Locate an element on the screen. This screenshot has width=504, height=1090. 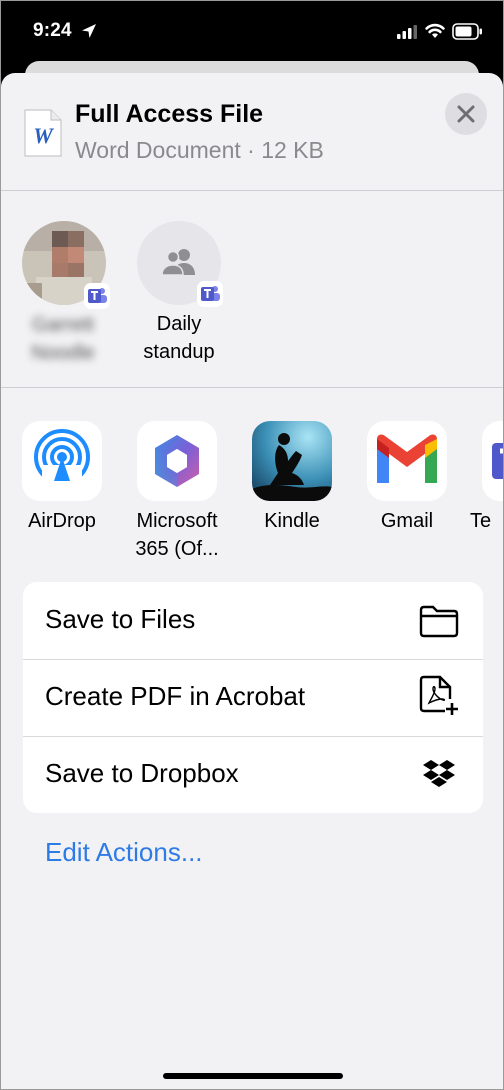
gmail-icon is located at coordinates (407, 461).